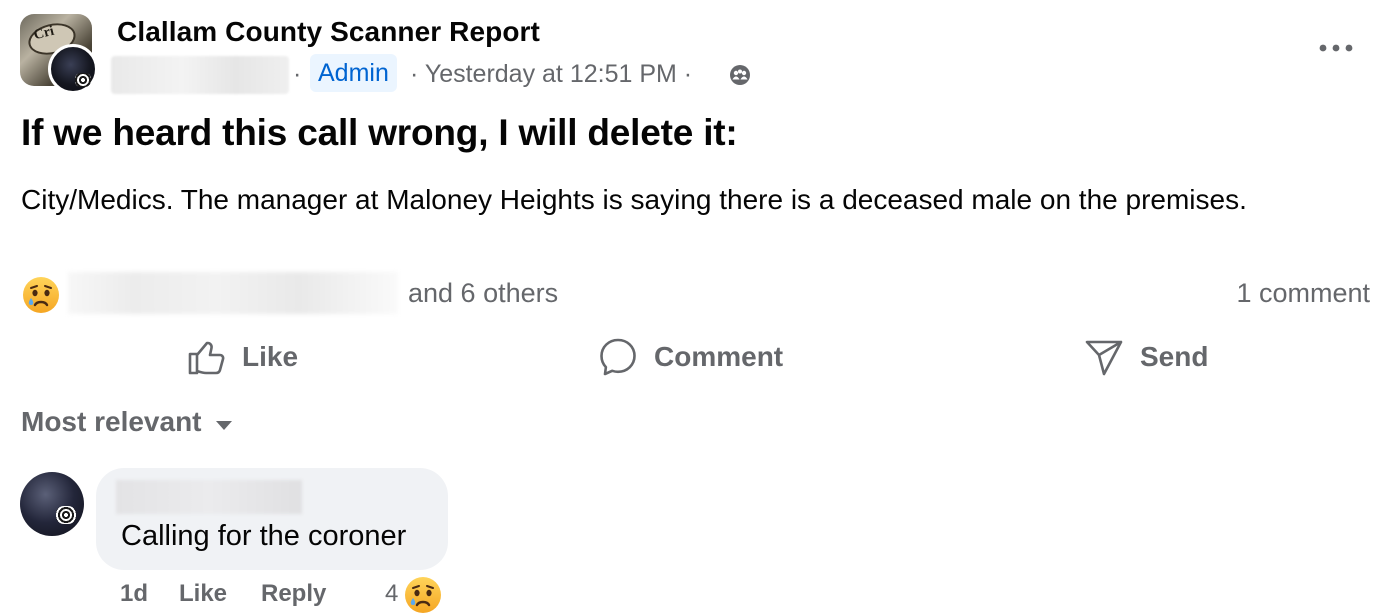 The height and width of the screenshot is (614, 1382). What do you see at coordinates (264, 536) in the screenshot?
I see `comment-text: Calling for the coroner` at bounding box center [264, 536].